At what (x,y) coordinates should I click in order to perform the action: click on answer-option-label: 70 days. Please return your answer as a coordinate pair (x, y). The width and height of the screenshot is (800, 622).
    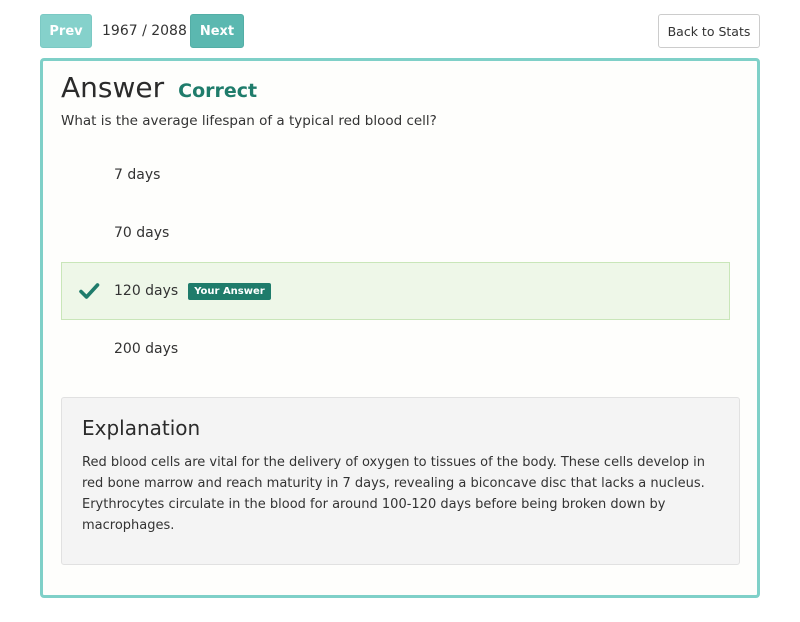
    Looking at the image, I should click on (142, 233).